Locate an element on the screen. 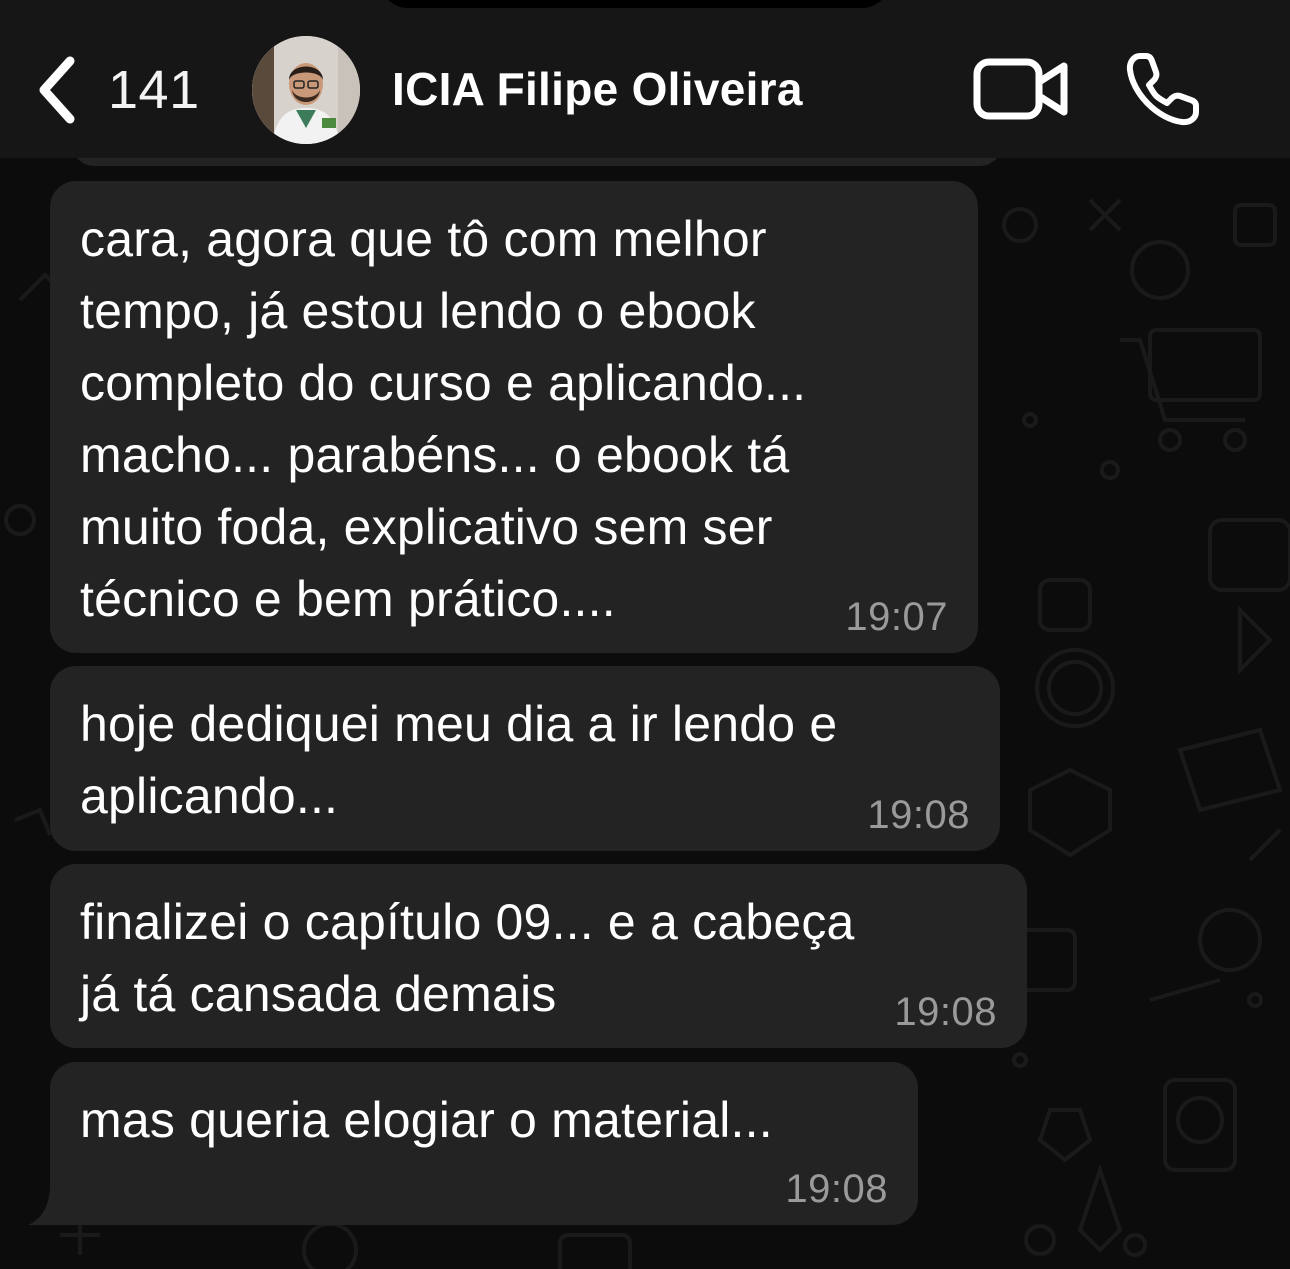 This screenshot has height=1269, width=1290. phone-icon is located at coordinates (1163, 92).